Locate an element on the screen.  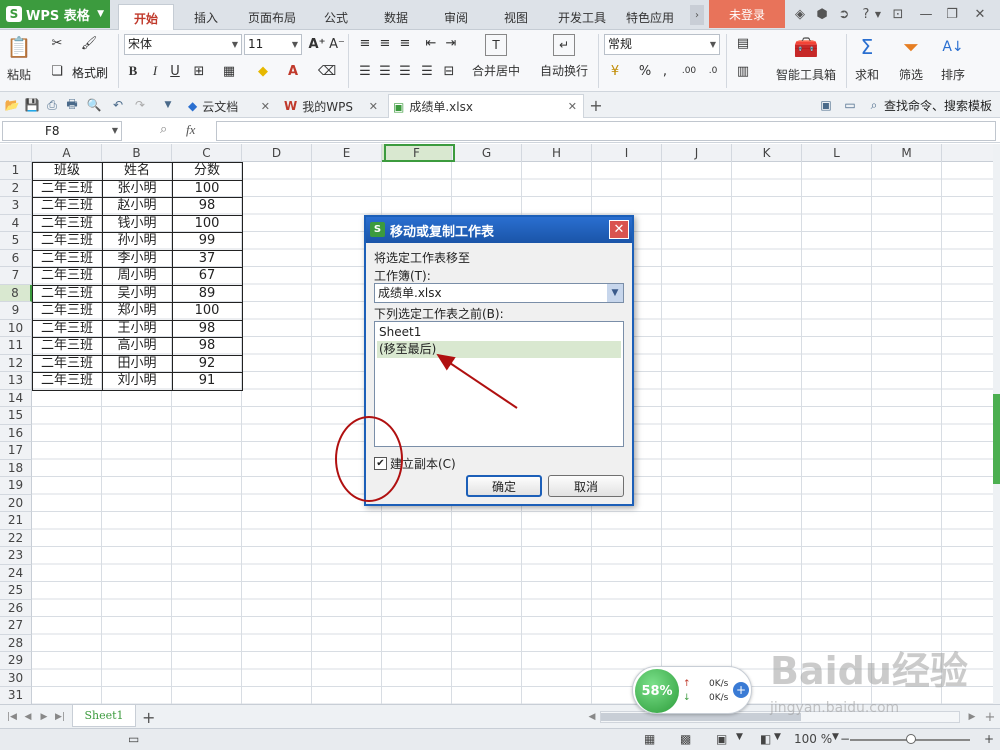
table-cell: 刘小明 is located at coordinates (137, 381).